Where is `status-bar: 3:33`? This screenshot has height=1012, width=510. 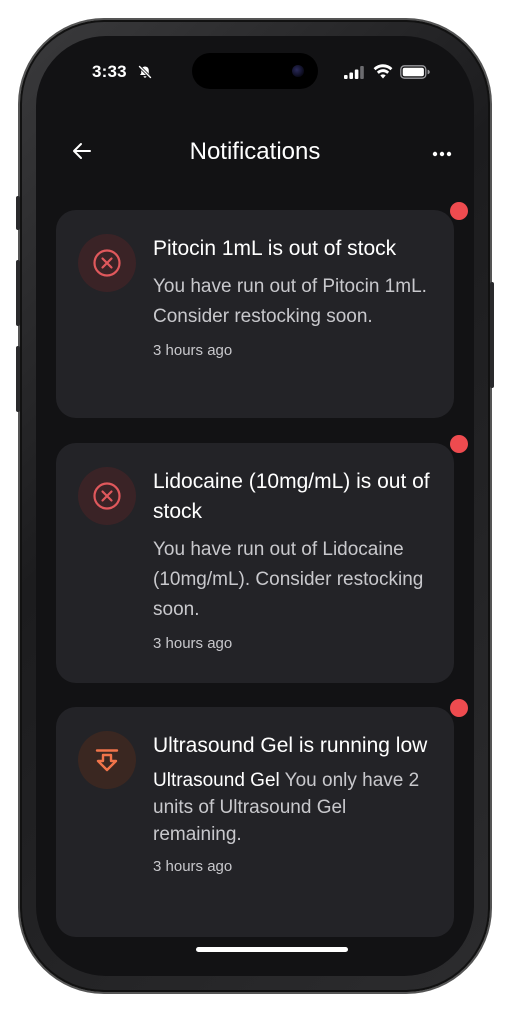 status-bar: 3:33 is located at coordinates (255, 71).